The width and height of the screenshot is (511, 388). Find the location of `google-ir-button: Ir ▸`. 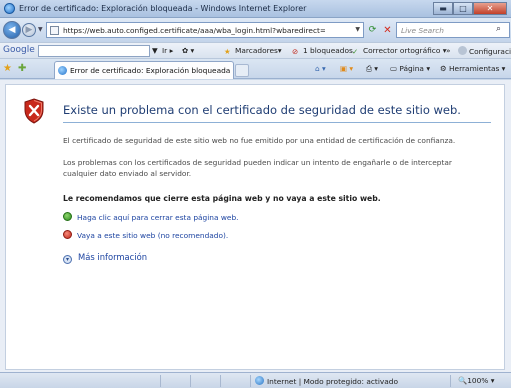

google-ir-button: Ir ▸ is located at coordinates (167, 50).